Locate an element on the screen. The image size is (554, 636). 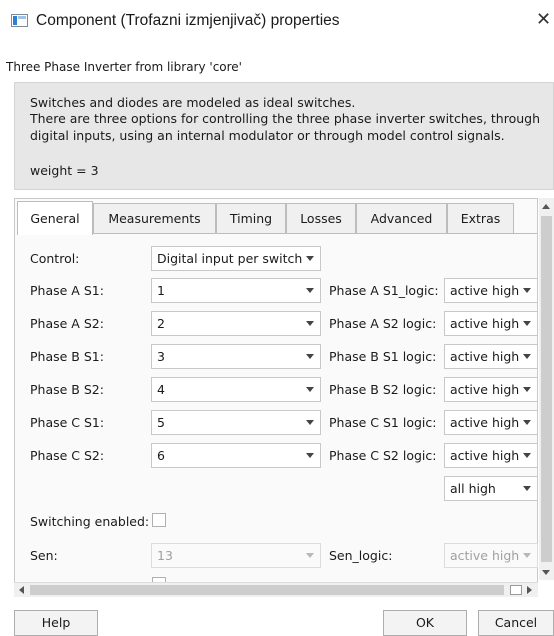
control-select: Digital input per switch is located at coordinates (236, 258).